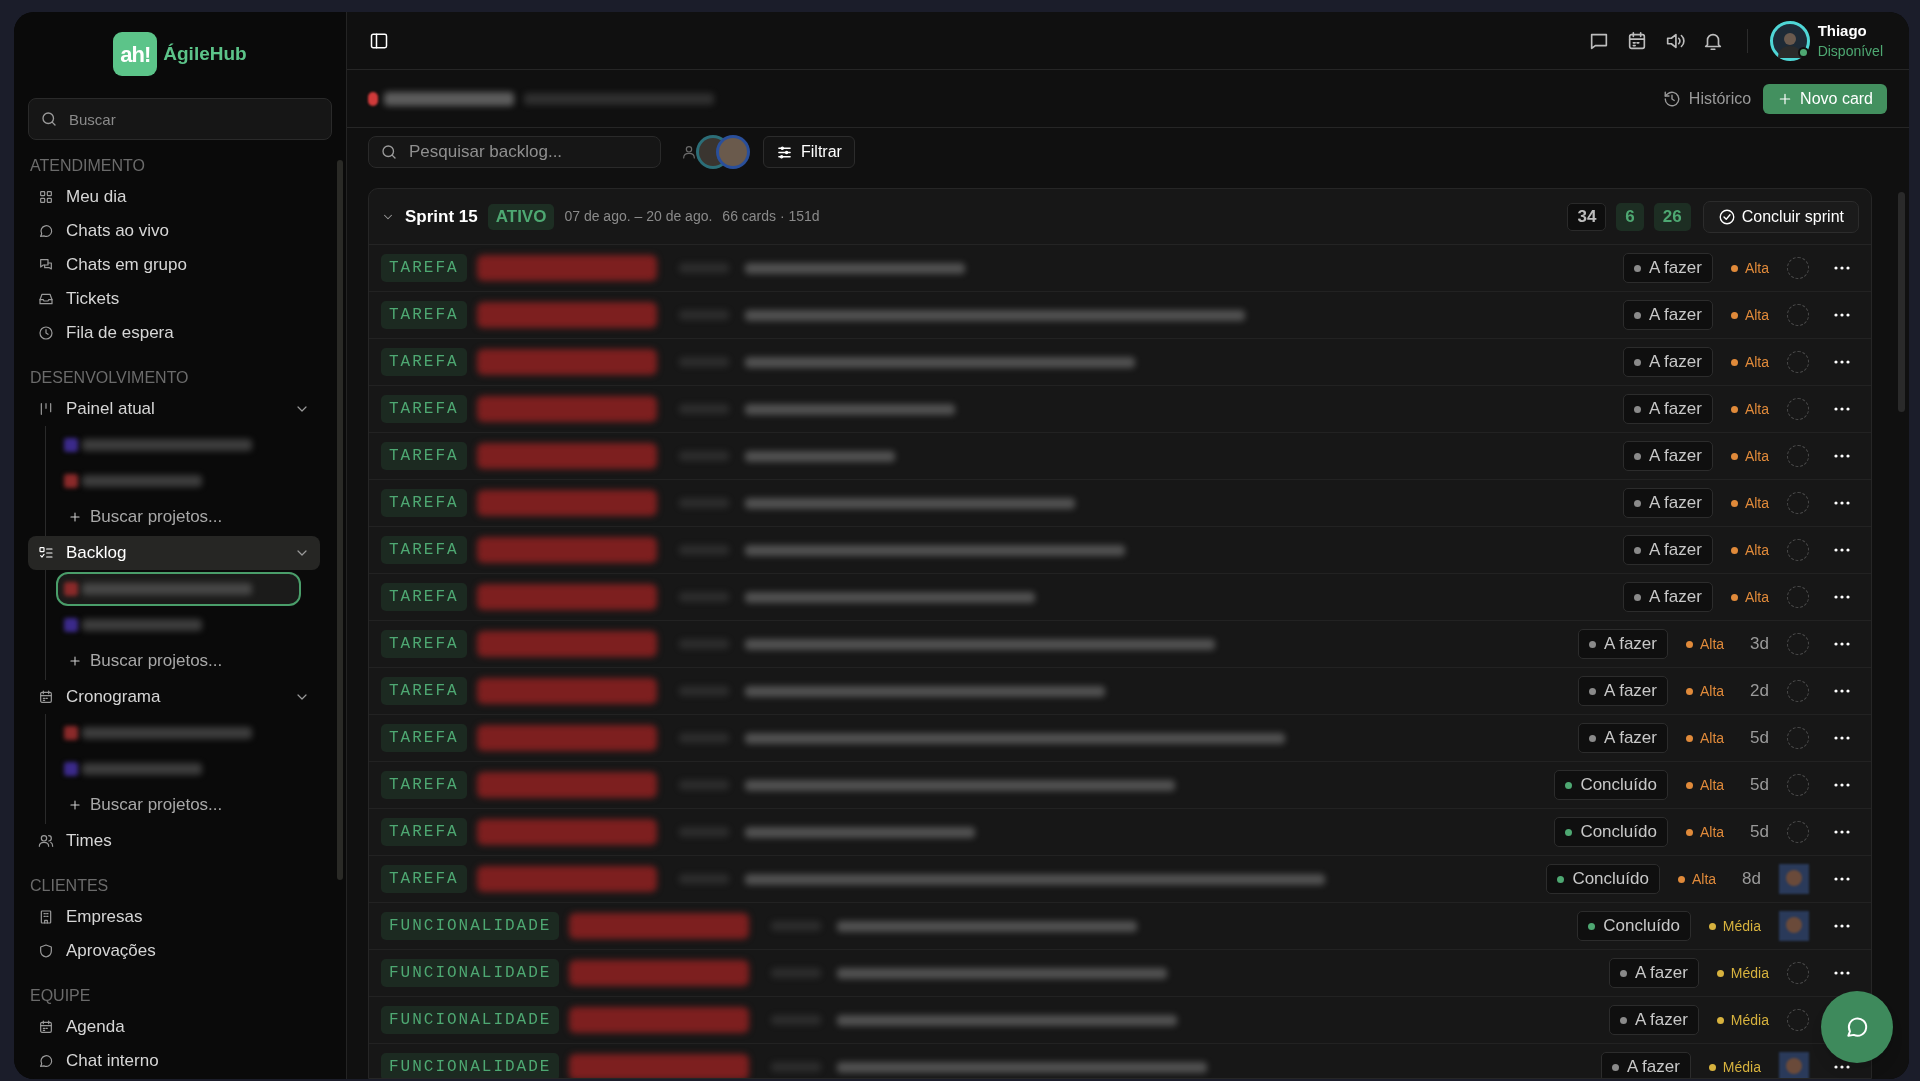 The image size is (1920, 1081). What do you see at coordinates (46, 333) in the screenshot?
I see `clock-icon` at bounding box center [46, 333].